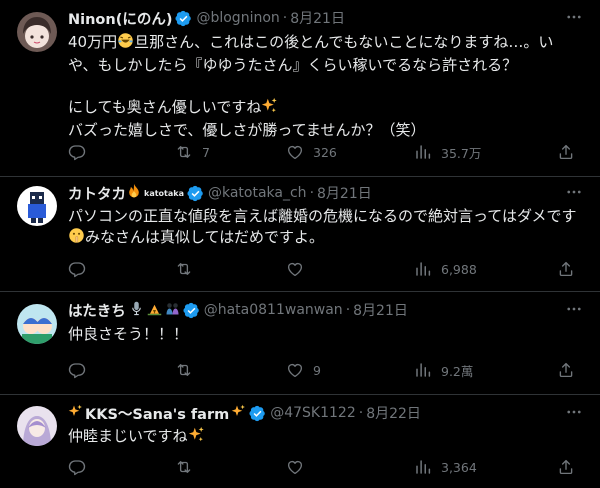 This screenshot has width=600, height=488. I want to click on tweet-header: Ninon(にのん) @blogninon · 8月21日, so click(326, 18).